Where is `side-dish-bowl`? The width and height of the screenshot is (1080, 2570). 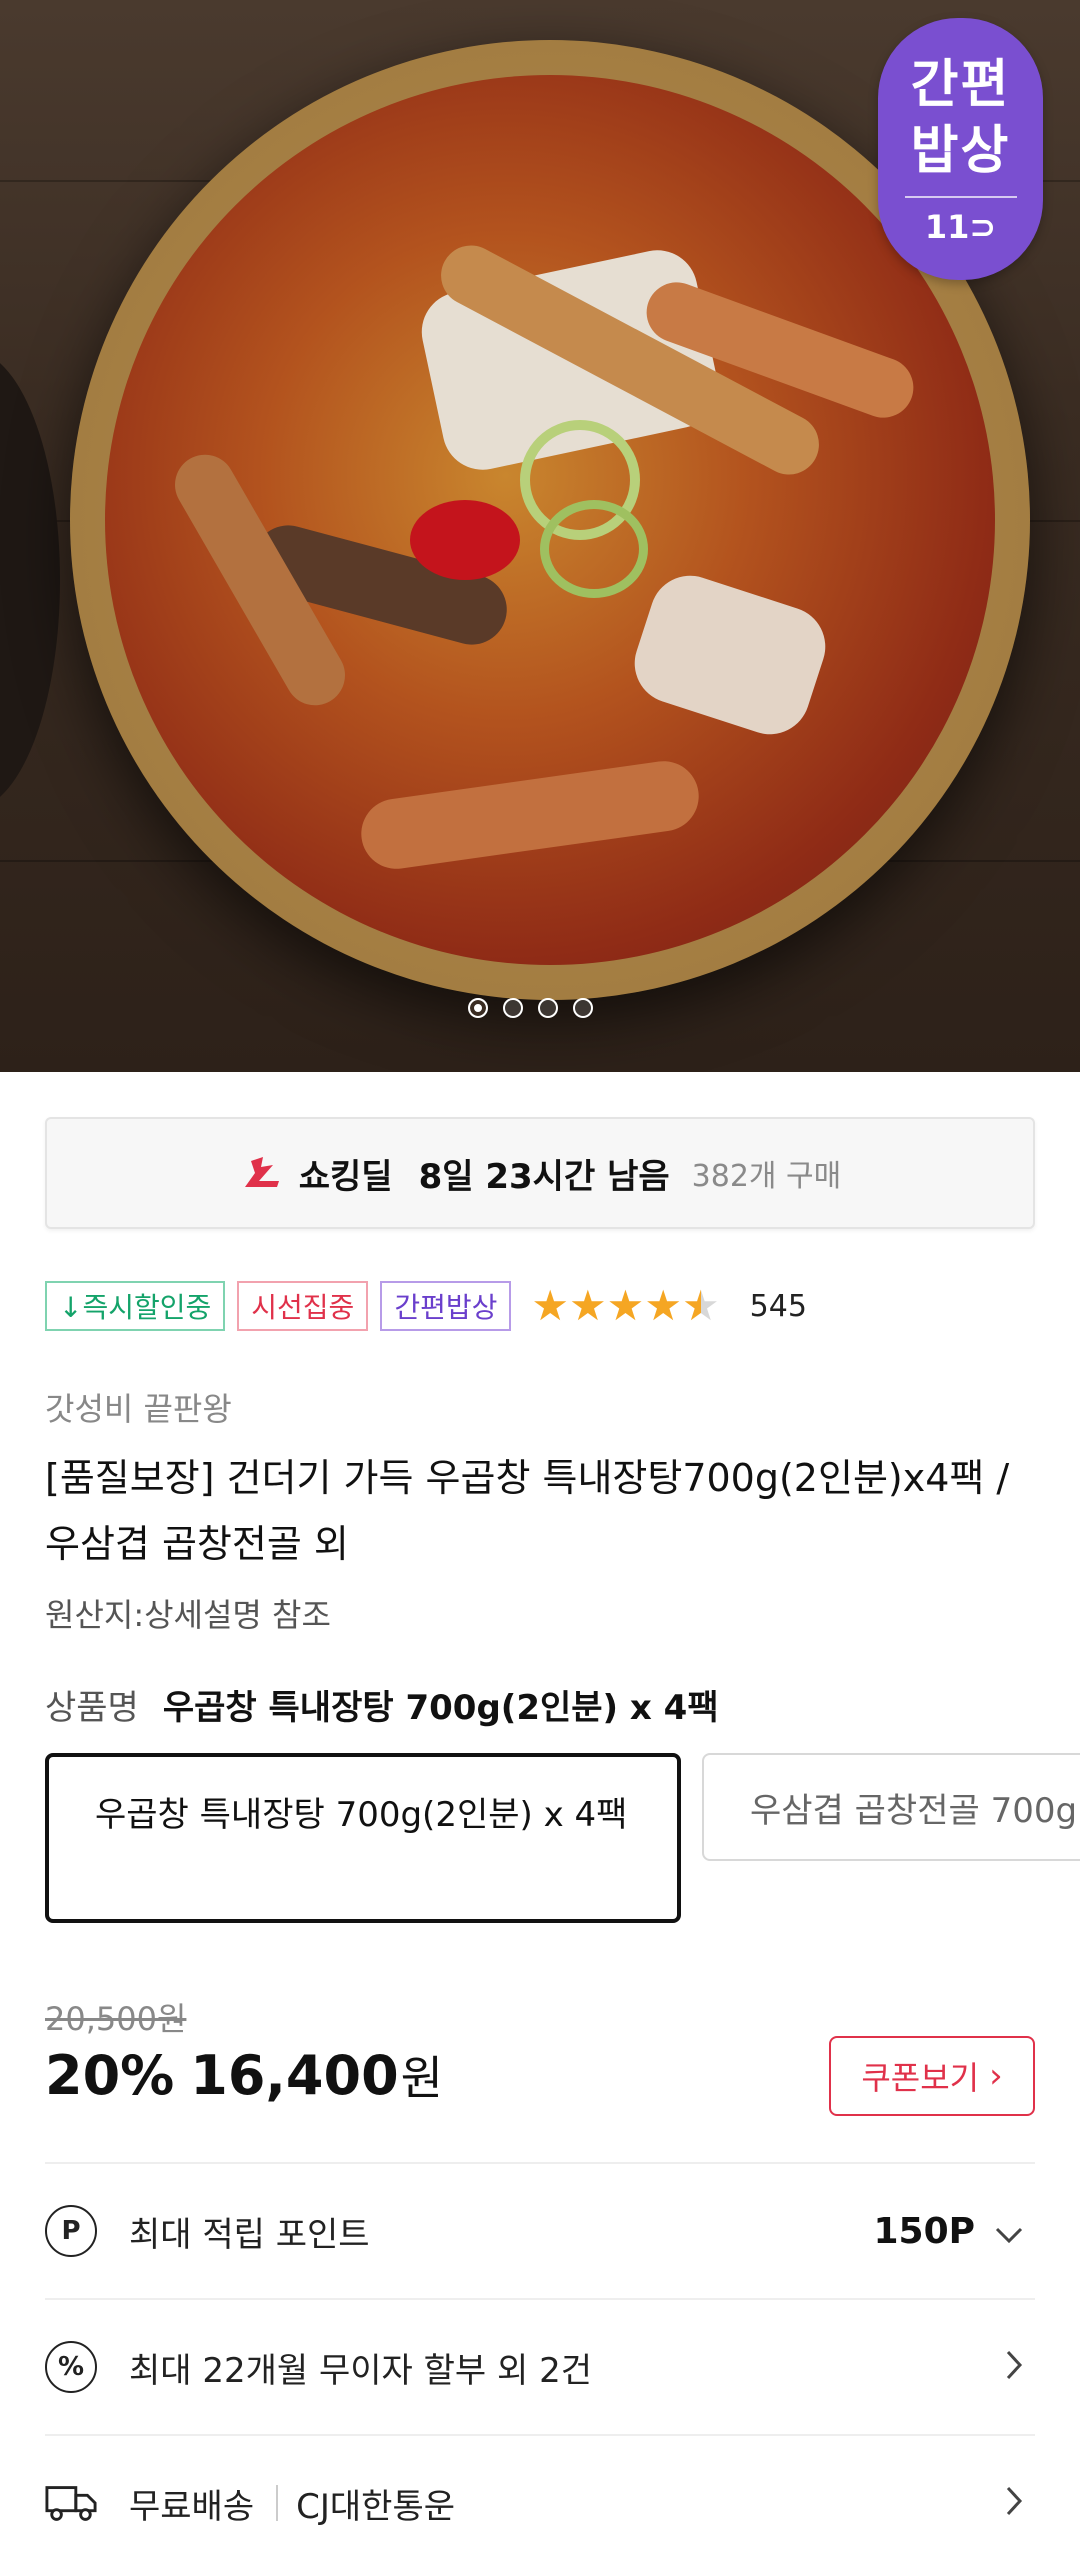
side-dish-bowl is located at coordinates (30, 580).